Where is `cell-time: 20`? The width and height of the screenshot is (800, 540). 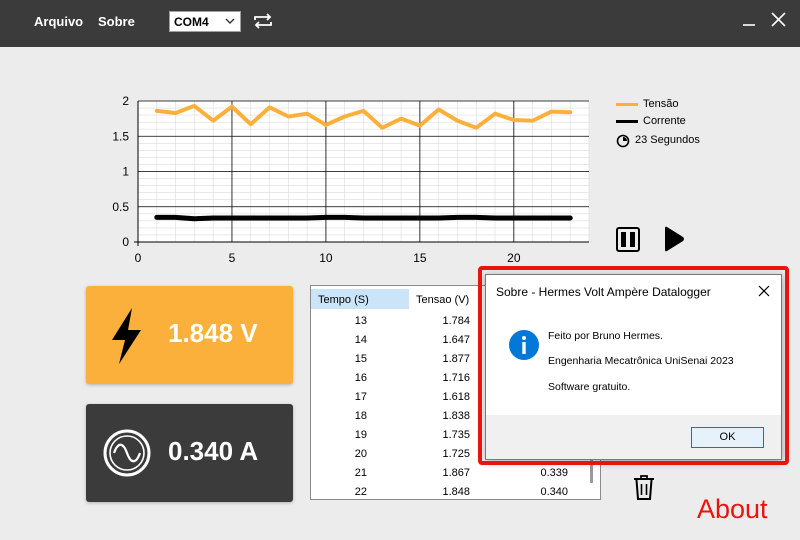 cell-time: 20 is located at coordinates (360, 454).